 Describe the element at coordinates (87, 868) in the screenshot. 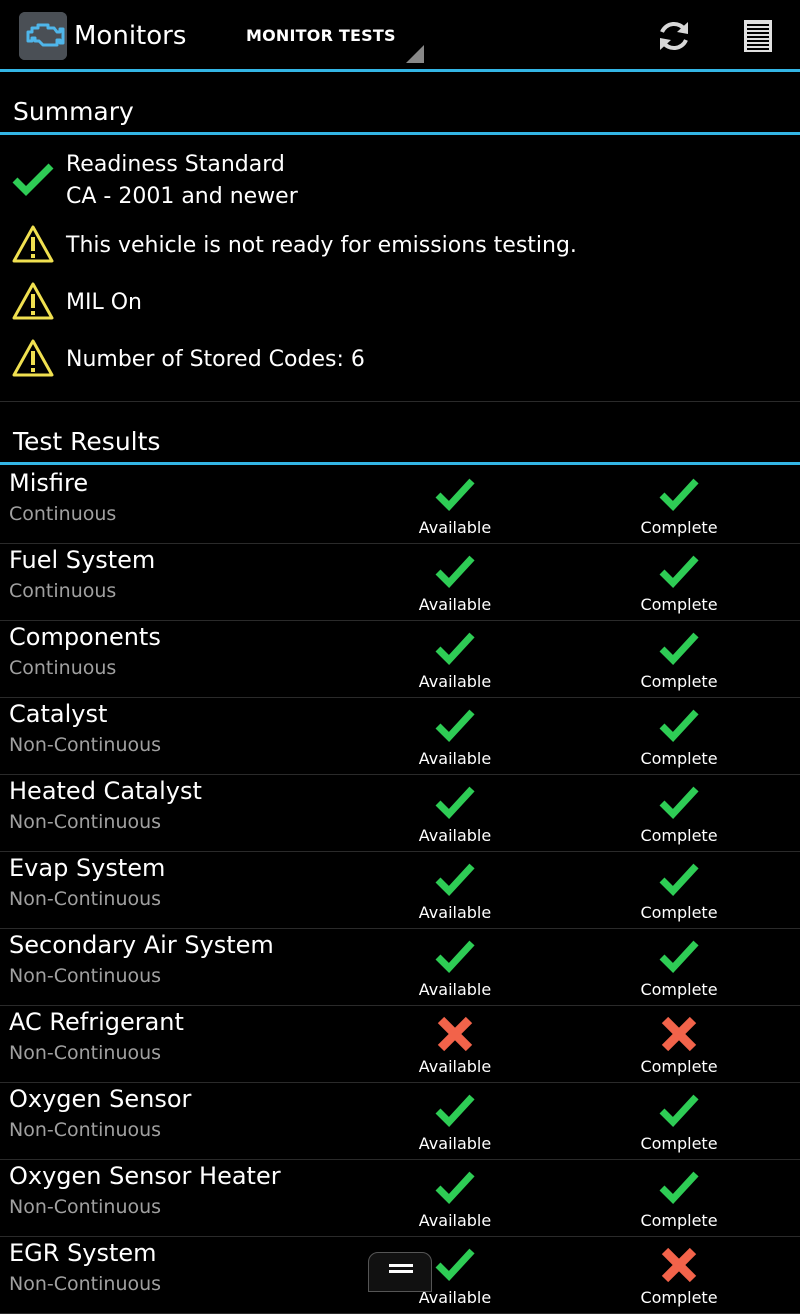

I see `monitor-name: Evap System` at that location.